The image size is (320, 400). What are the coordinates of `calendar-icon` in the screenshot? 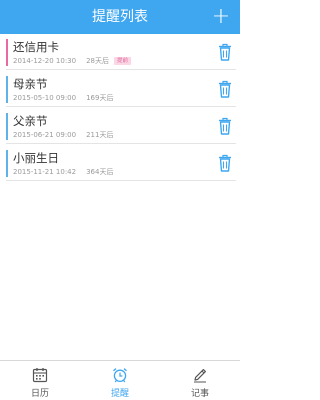 It's located at (40, 375).